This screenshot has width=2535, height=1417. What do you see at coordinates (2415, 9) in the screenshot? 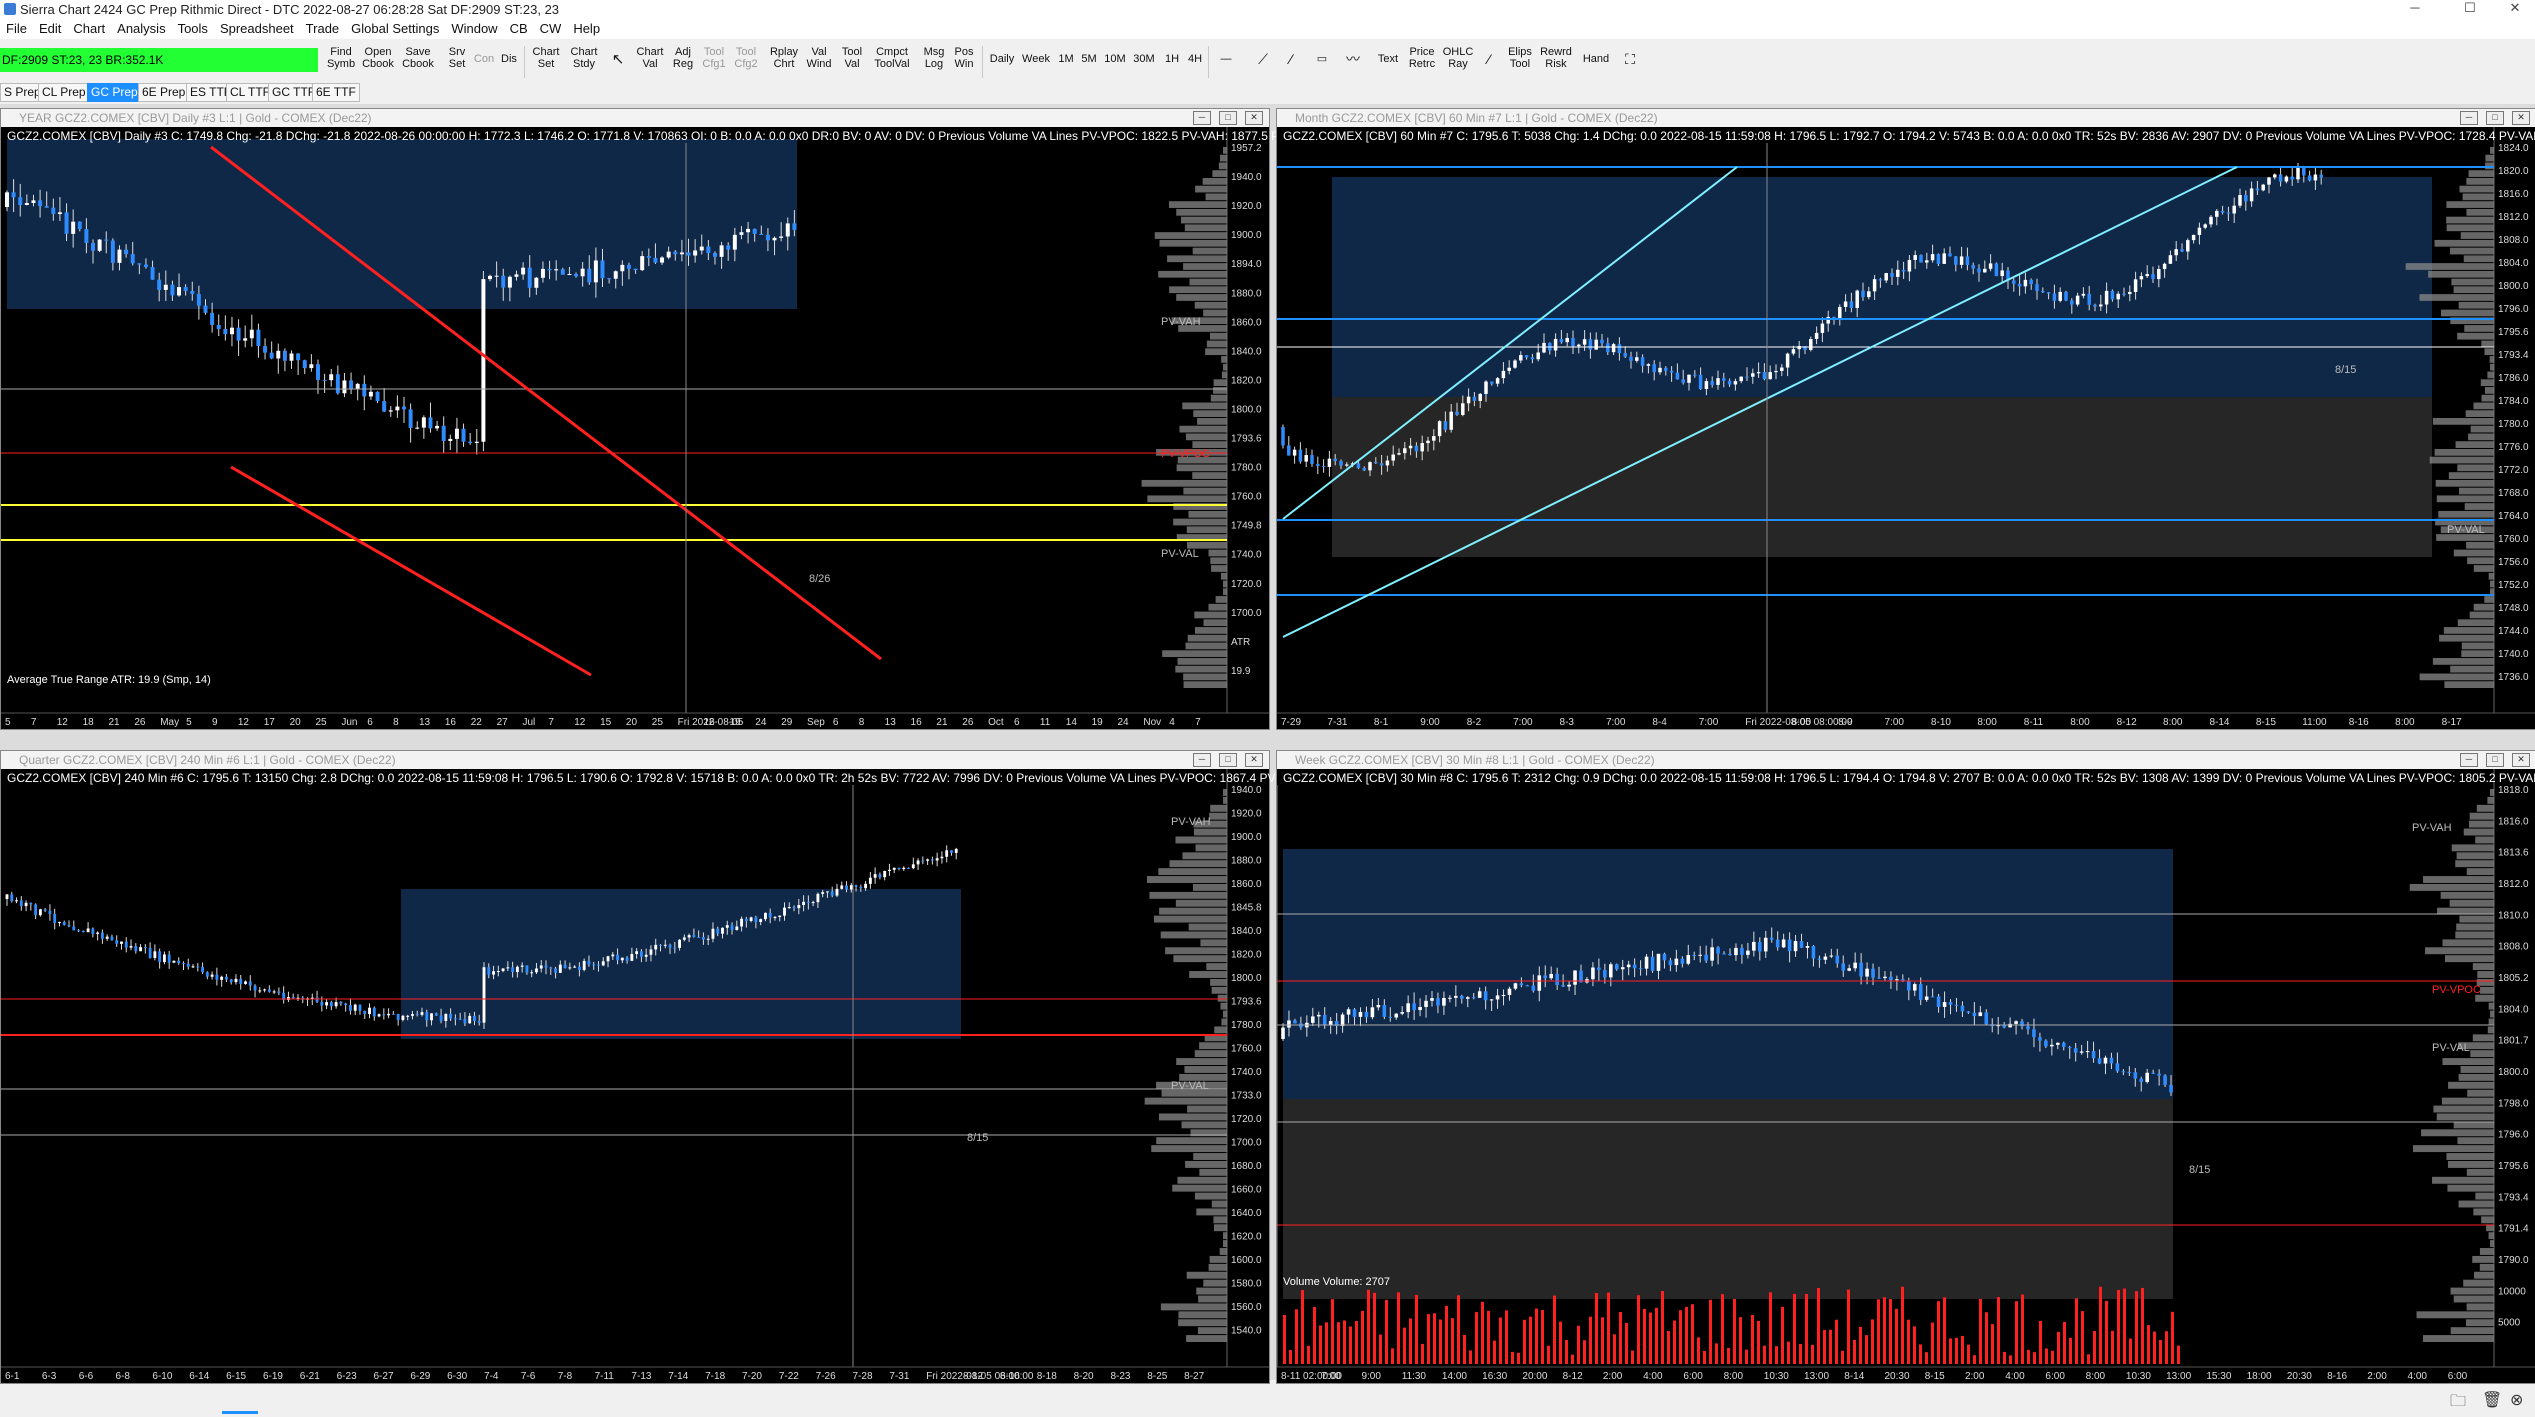
I see `minimize-button: ─` at bounding box center [2415, 9].